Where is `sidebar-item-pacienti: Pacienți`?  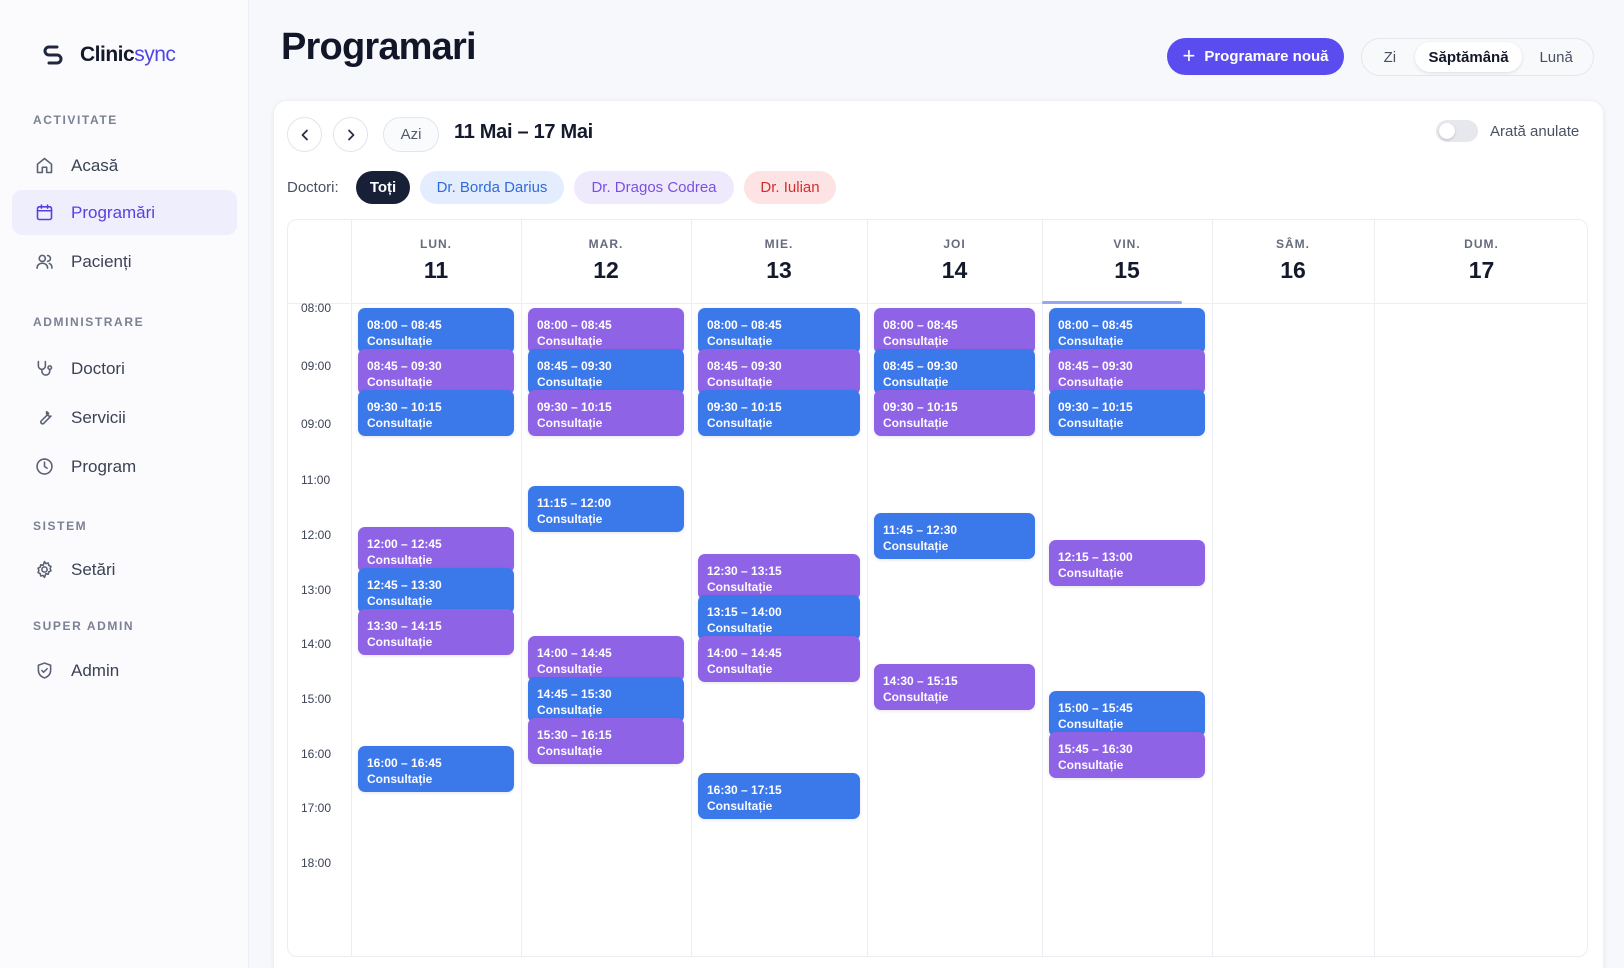
sidebar-item-pacienti: Pacienți is located at coordinates (124, 261).